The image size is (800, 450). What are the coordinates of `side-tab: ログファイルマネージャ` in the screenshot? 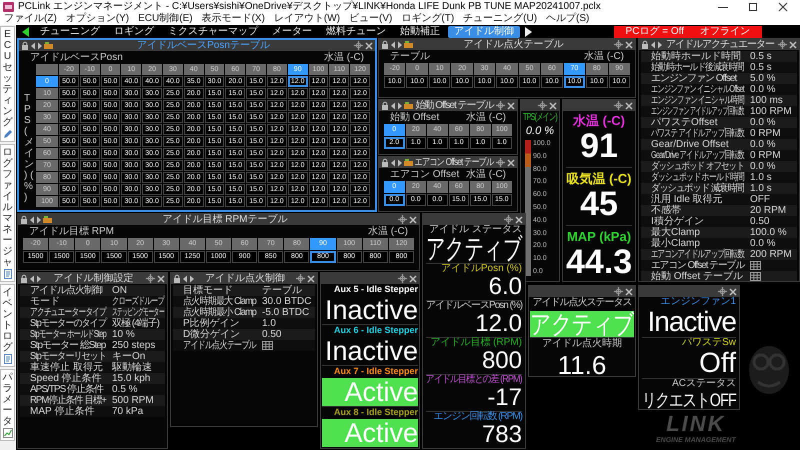 It's located at (7, 213).